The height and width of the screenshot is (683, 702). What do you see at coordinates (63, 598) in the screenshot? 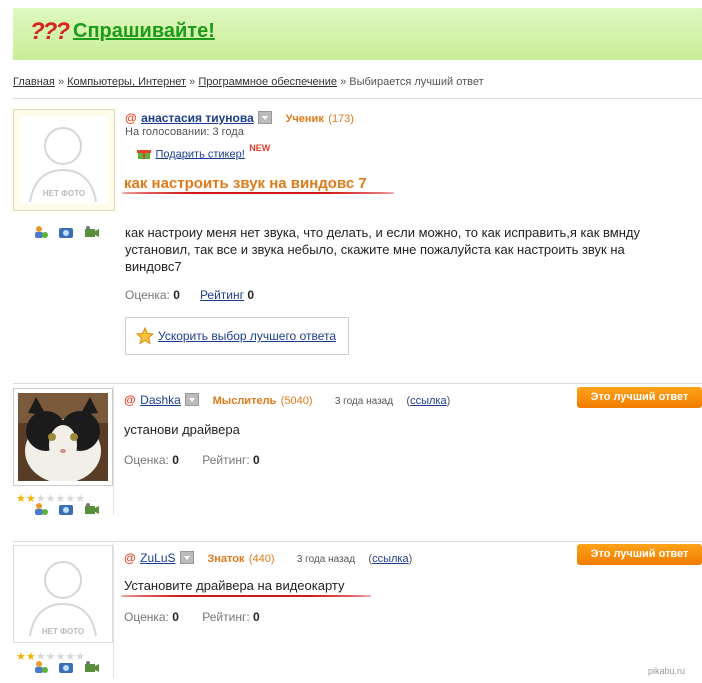
I see `avatar-silhouette-icon` at bounding box center [63, 598].